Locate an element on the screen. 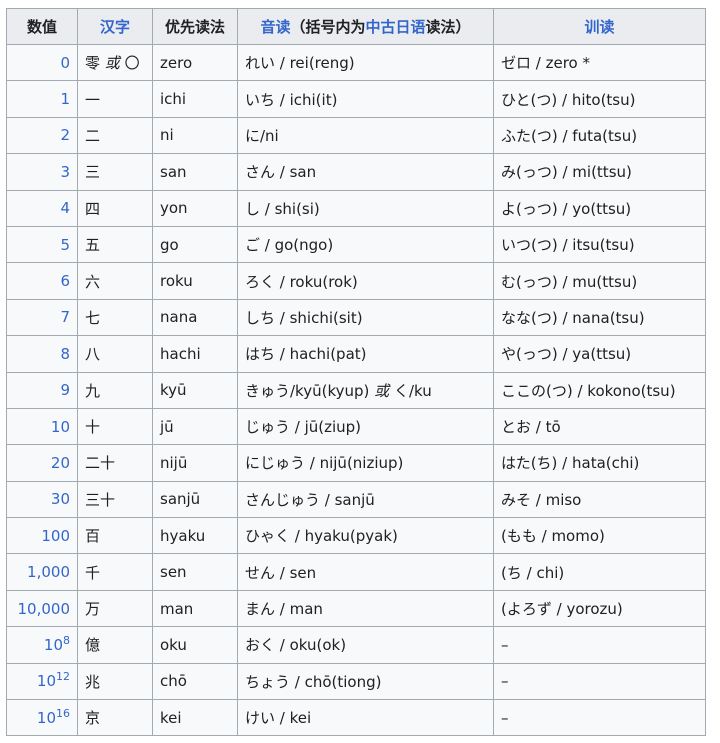 The height and width of the screenshot is (743, 720). value-link: 10,000 is located at coordinates (44, 609).